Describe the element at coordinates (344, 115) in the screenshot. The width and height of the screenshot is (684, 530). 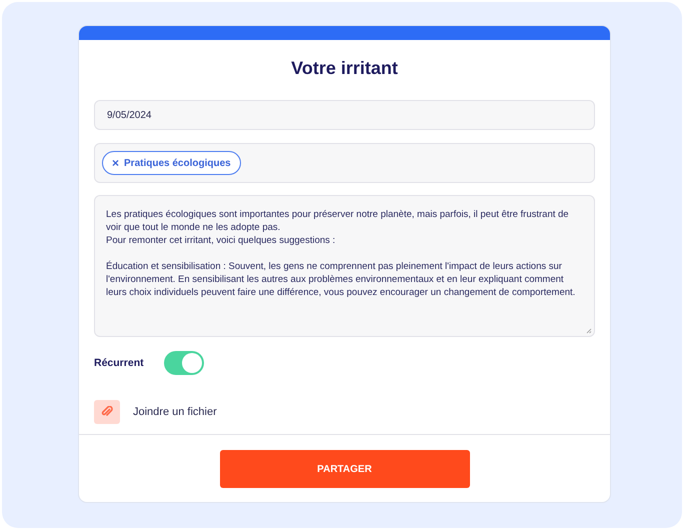
I see `date-field: 9/05/2024` at that location.